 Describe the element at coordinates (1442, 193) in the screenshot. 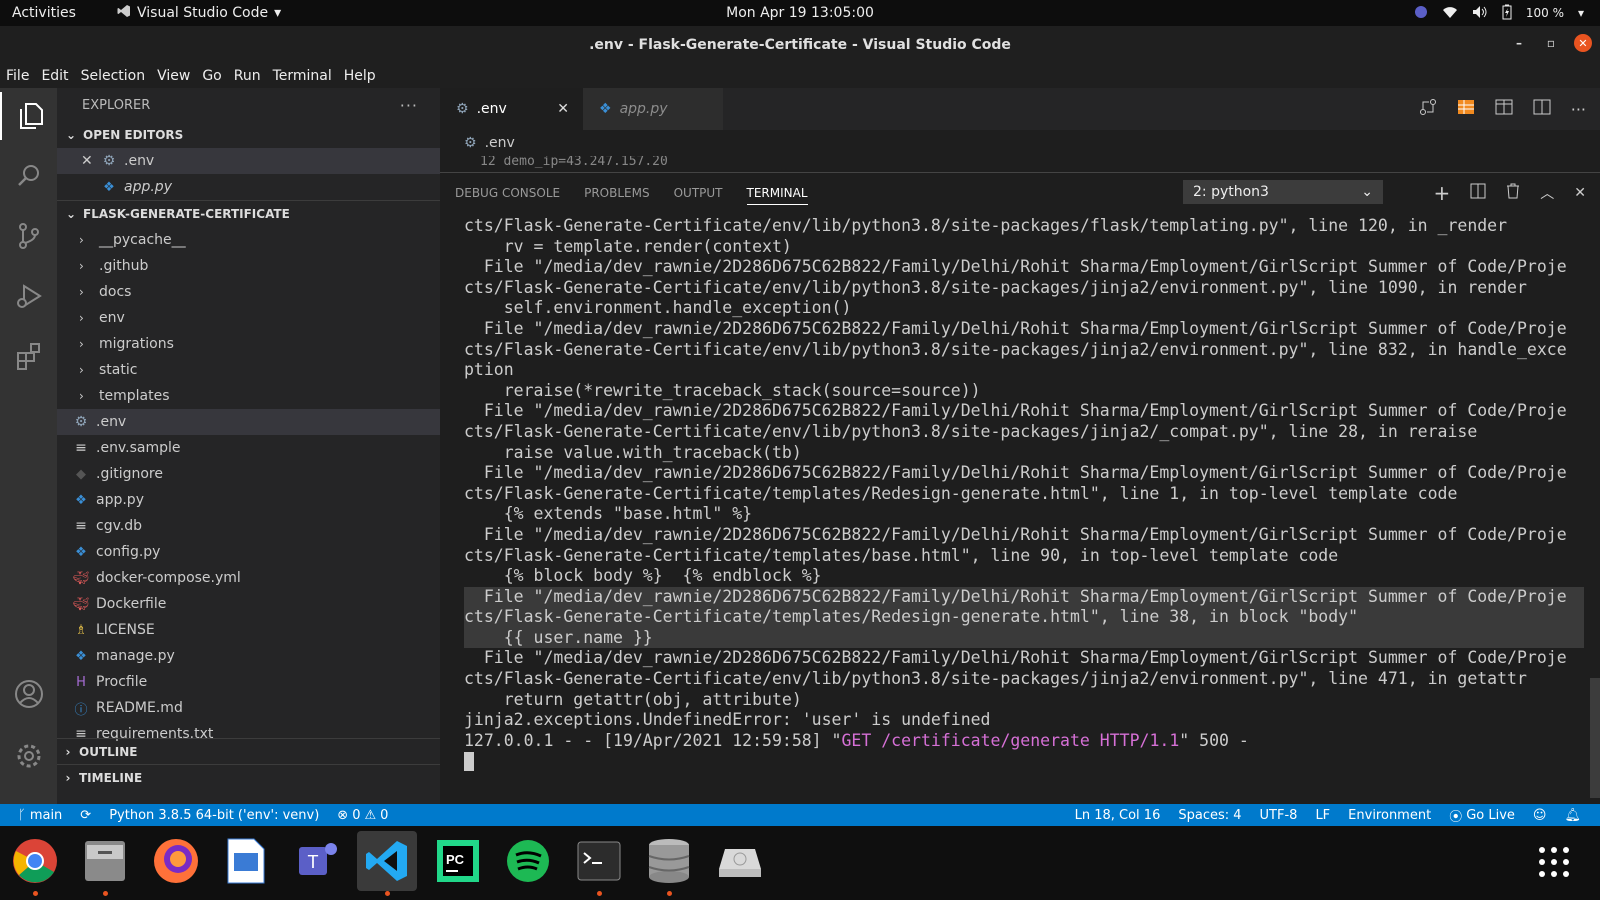

I see `new-terminal-icon: +` at that location.